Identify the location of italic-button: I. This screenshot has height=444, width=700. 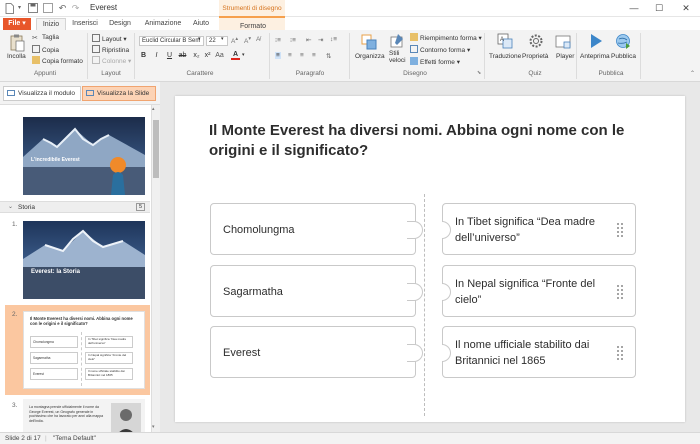
(156, 55).